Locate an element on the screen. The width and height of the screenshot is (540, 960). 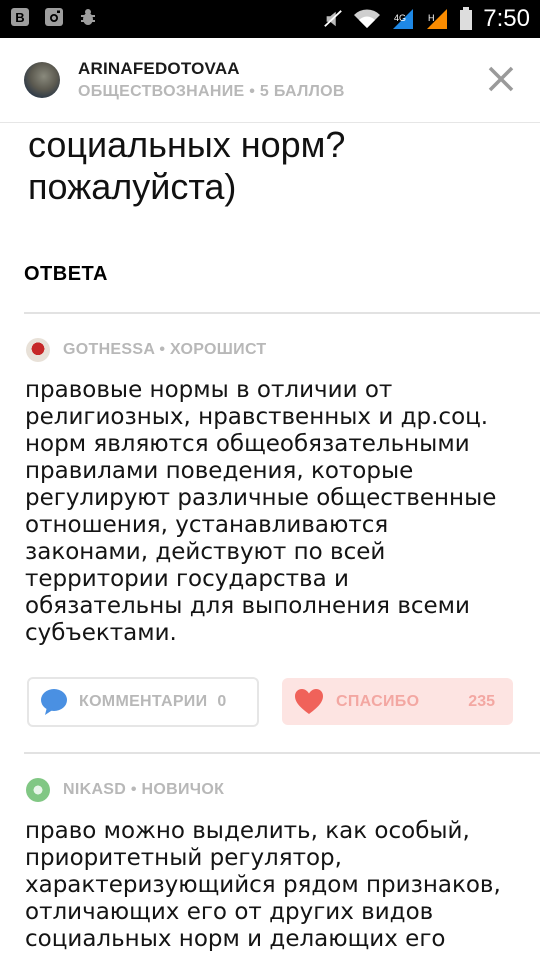
answer-line: религиозных, нравственных и др.соц. is located at coordinates (257, 417).